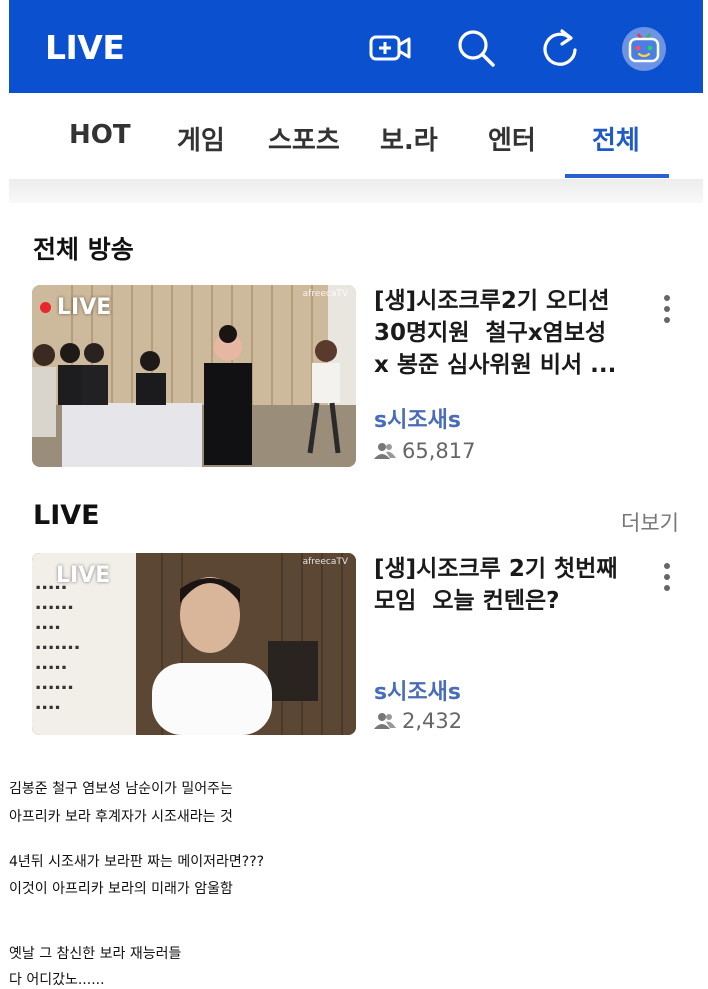  I want to click on app-logo: LIVE, so click(85, 47).